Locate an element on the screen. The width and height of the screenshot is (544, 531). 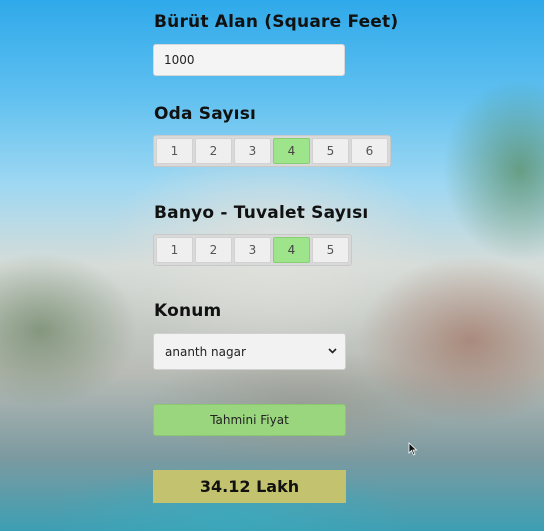
price-result: 34.12 Lakh is located at coordinates (249, 486).